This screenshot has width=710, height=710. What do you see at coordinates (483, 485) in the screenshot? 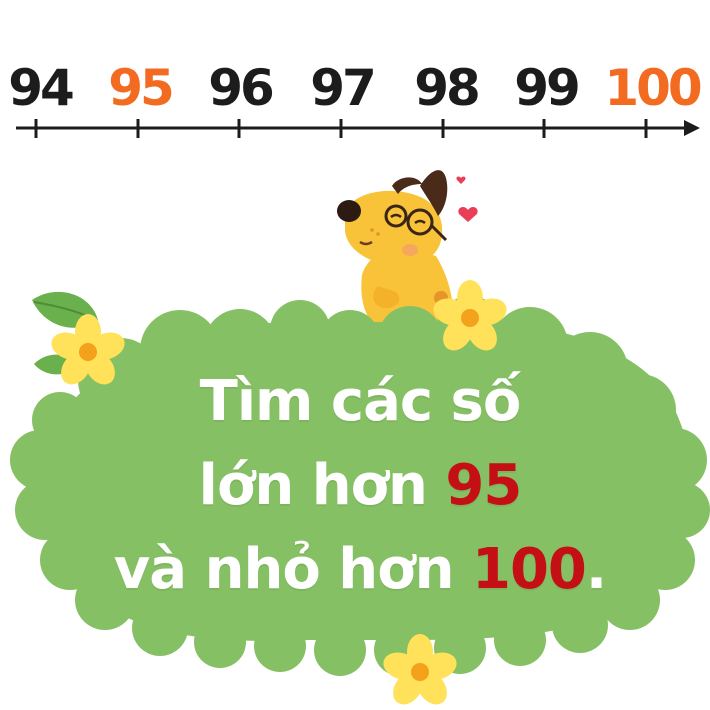
I see `highlight-number-95: 95` at bounding box center [483, 485].